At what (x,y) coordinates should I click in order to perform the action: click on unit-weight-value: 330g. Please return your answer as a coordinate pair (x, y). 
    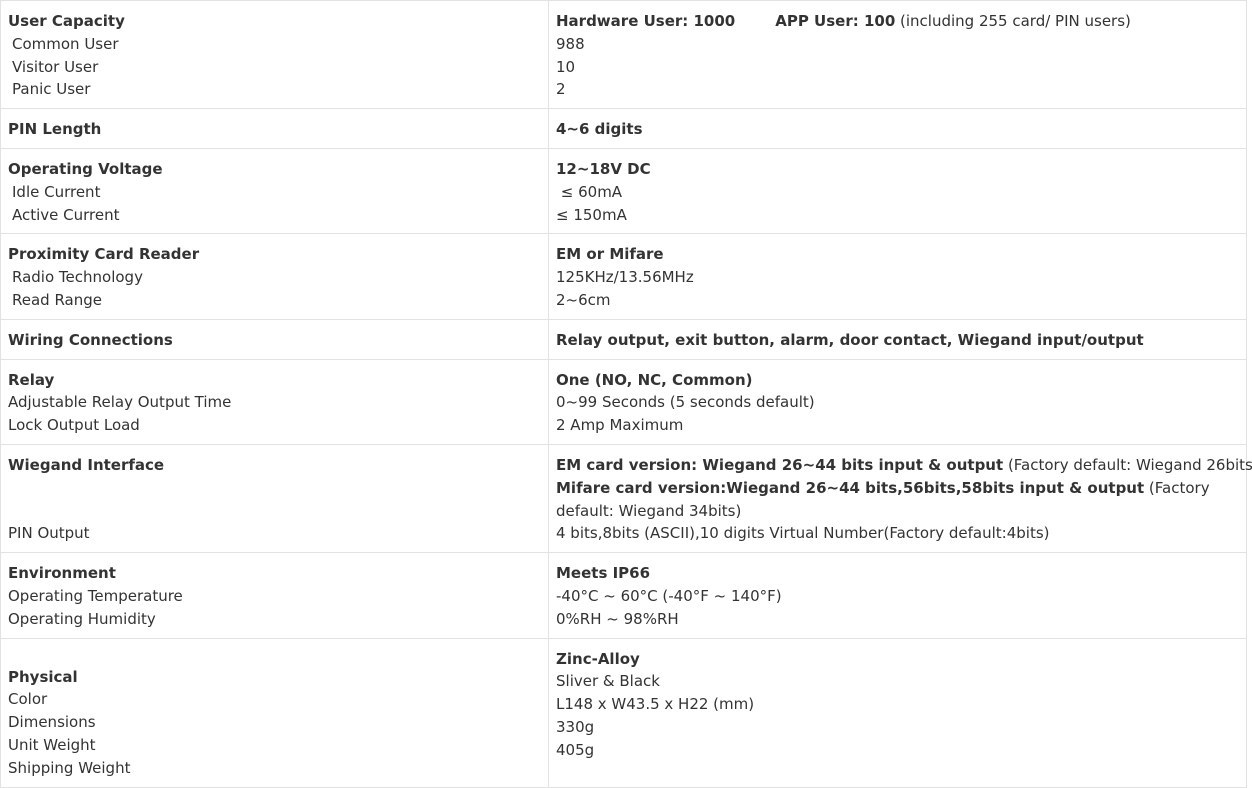
    Looking at the image, I should click on (575, 726).